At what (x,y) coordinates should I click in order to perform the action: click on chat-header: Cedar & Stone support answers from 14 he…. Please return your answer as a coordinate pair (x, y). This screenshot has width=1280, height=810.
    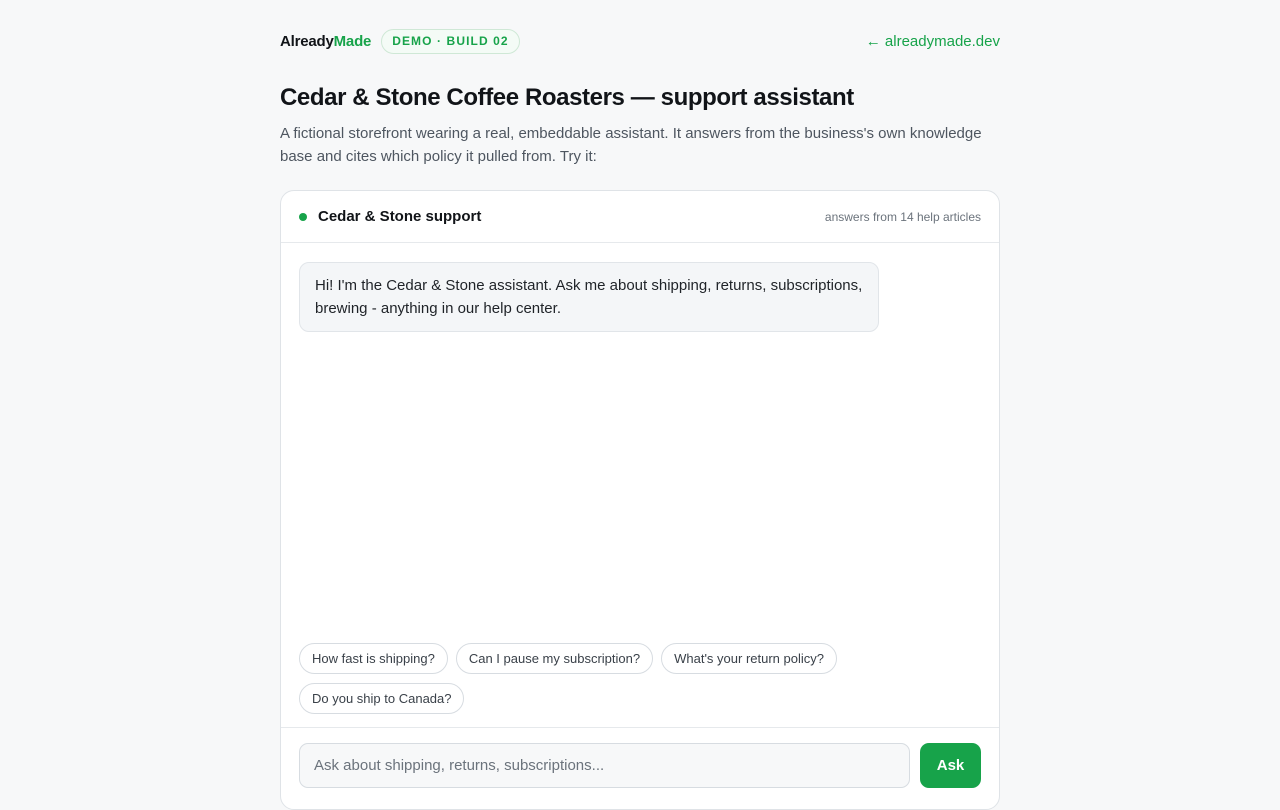
    Looking at the image, I should click on (640, 217).